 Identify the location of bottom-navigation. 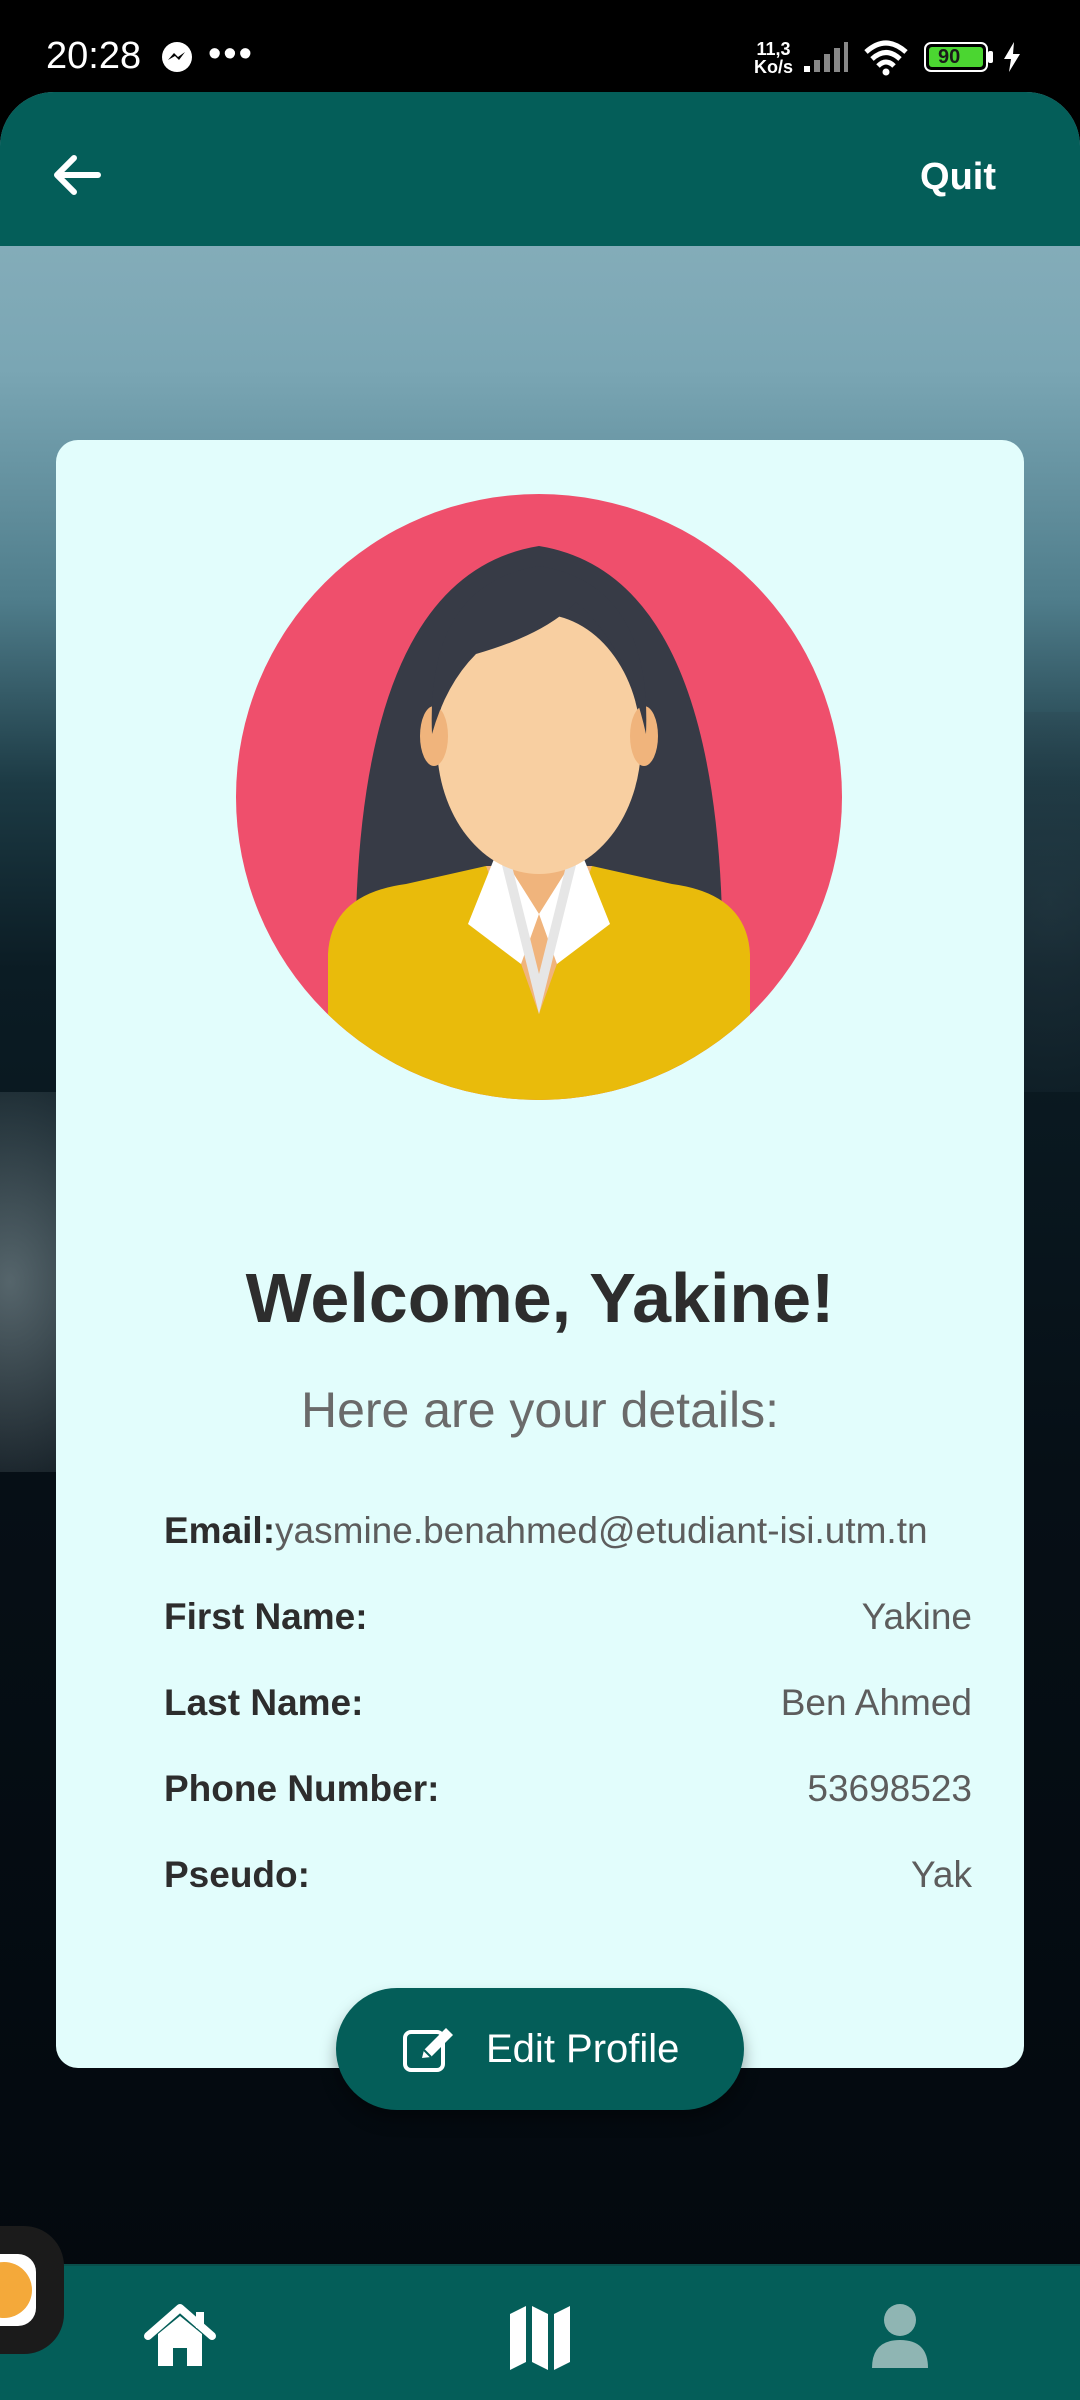
(540, 2332).